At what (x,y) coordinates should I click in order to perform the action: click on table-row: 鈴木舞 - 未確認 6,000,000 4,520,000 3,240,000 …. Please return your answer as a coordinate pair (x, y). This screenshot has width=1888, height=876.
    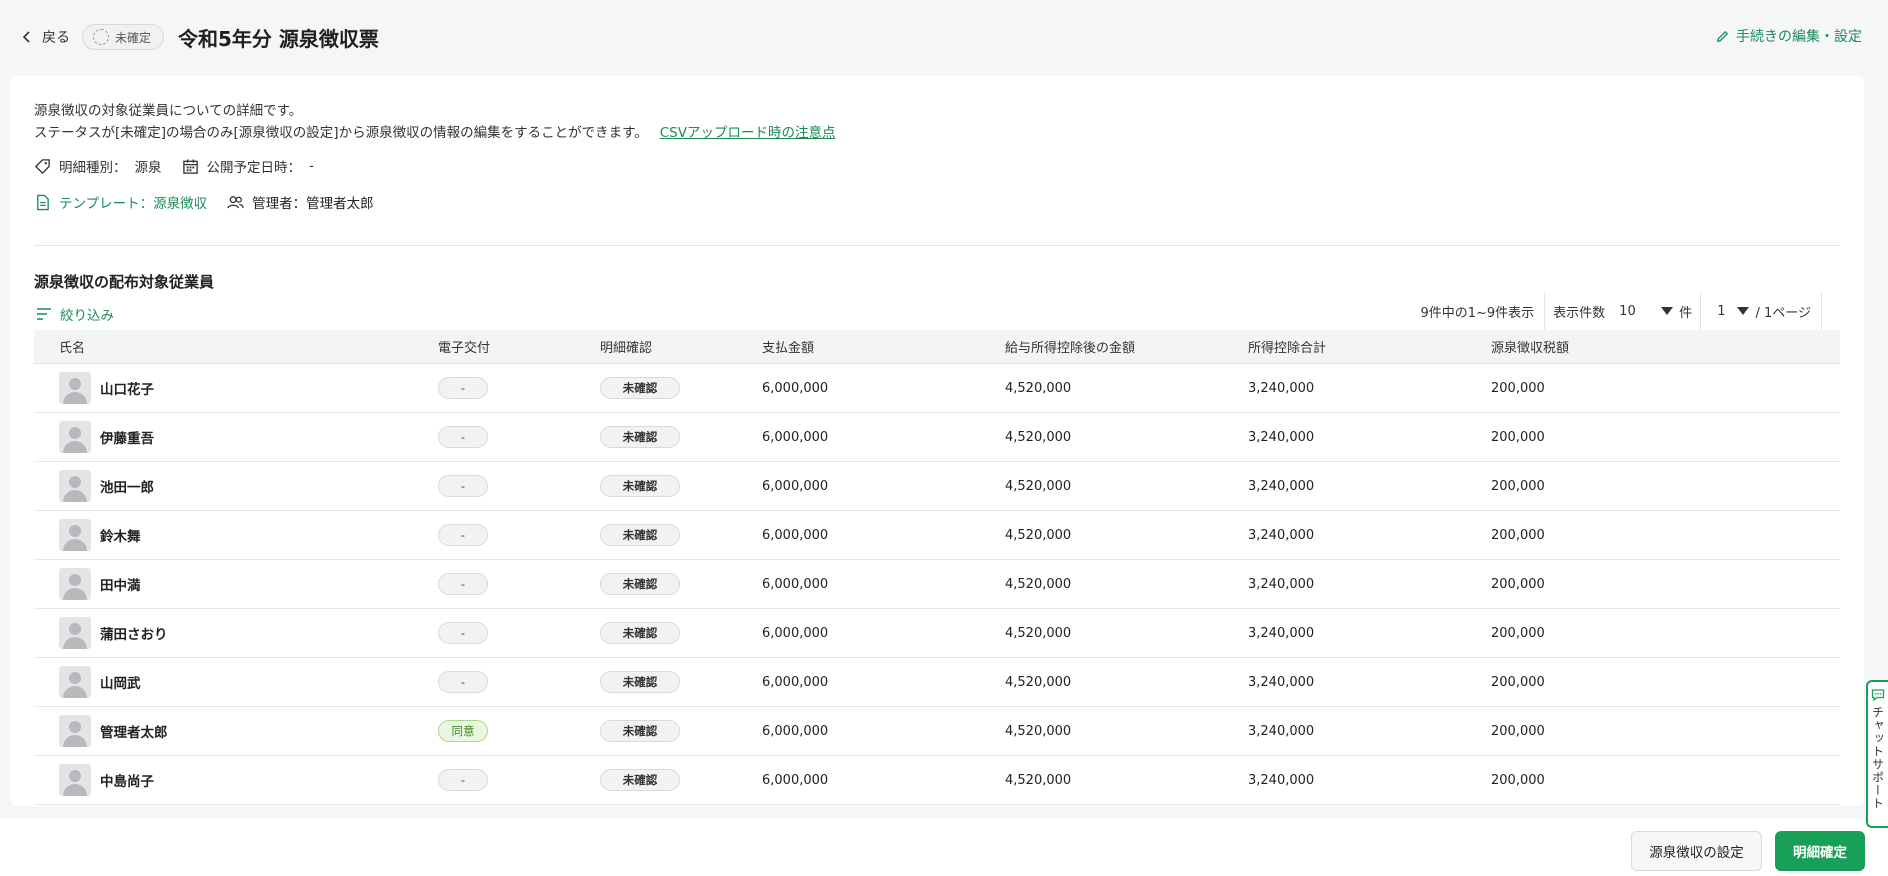
    Looking at the image, I should click on (937, 535).